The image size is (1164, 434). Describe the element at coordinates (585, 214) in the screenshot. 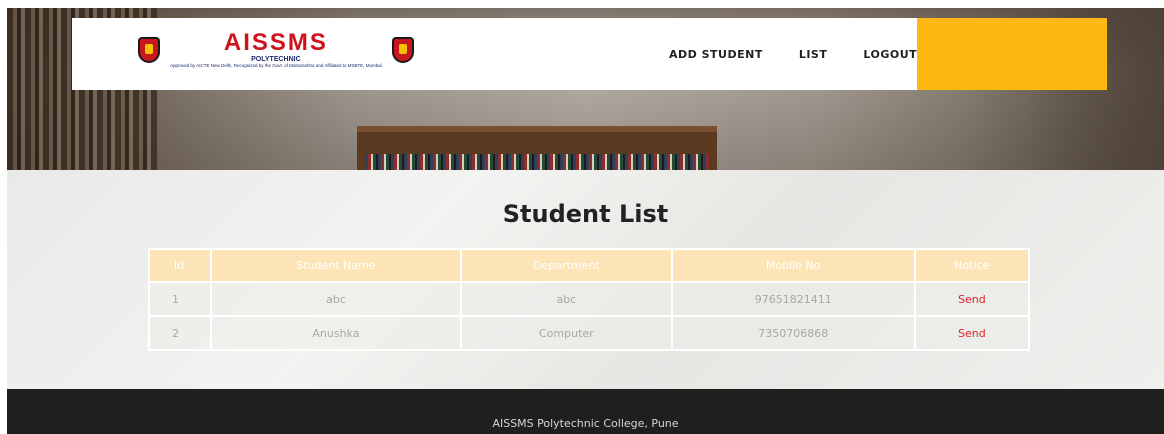

I see `page-title: Student List` at that location.